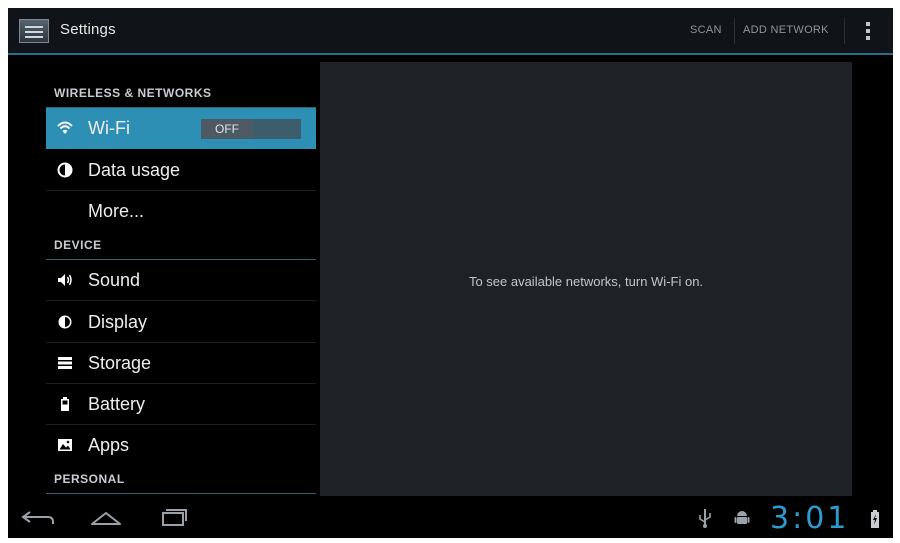 The height and width of the screenshot is (543, 900). Describe the element at coordinates (181, 128) in the screenshot. I see `sidebar-item-wifi: Wi-Fi OFF` at that location.